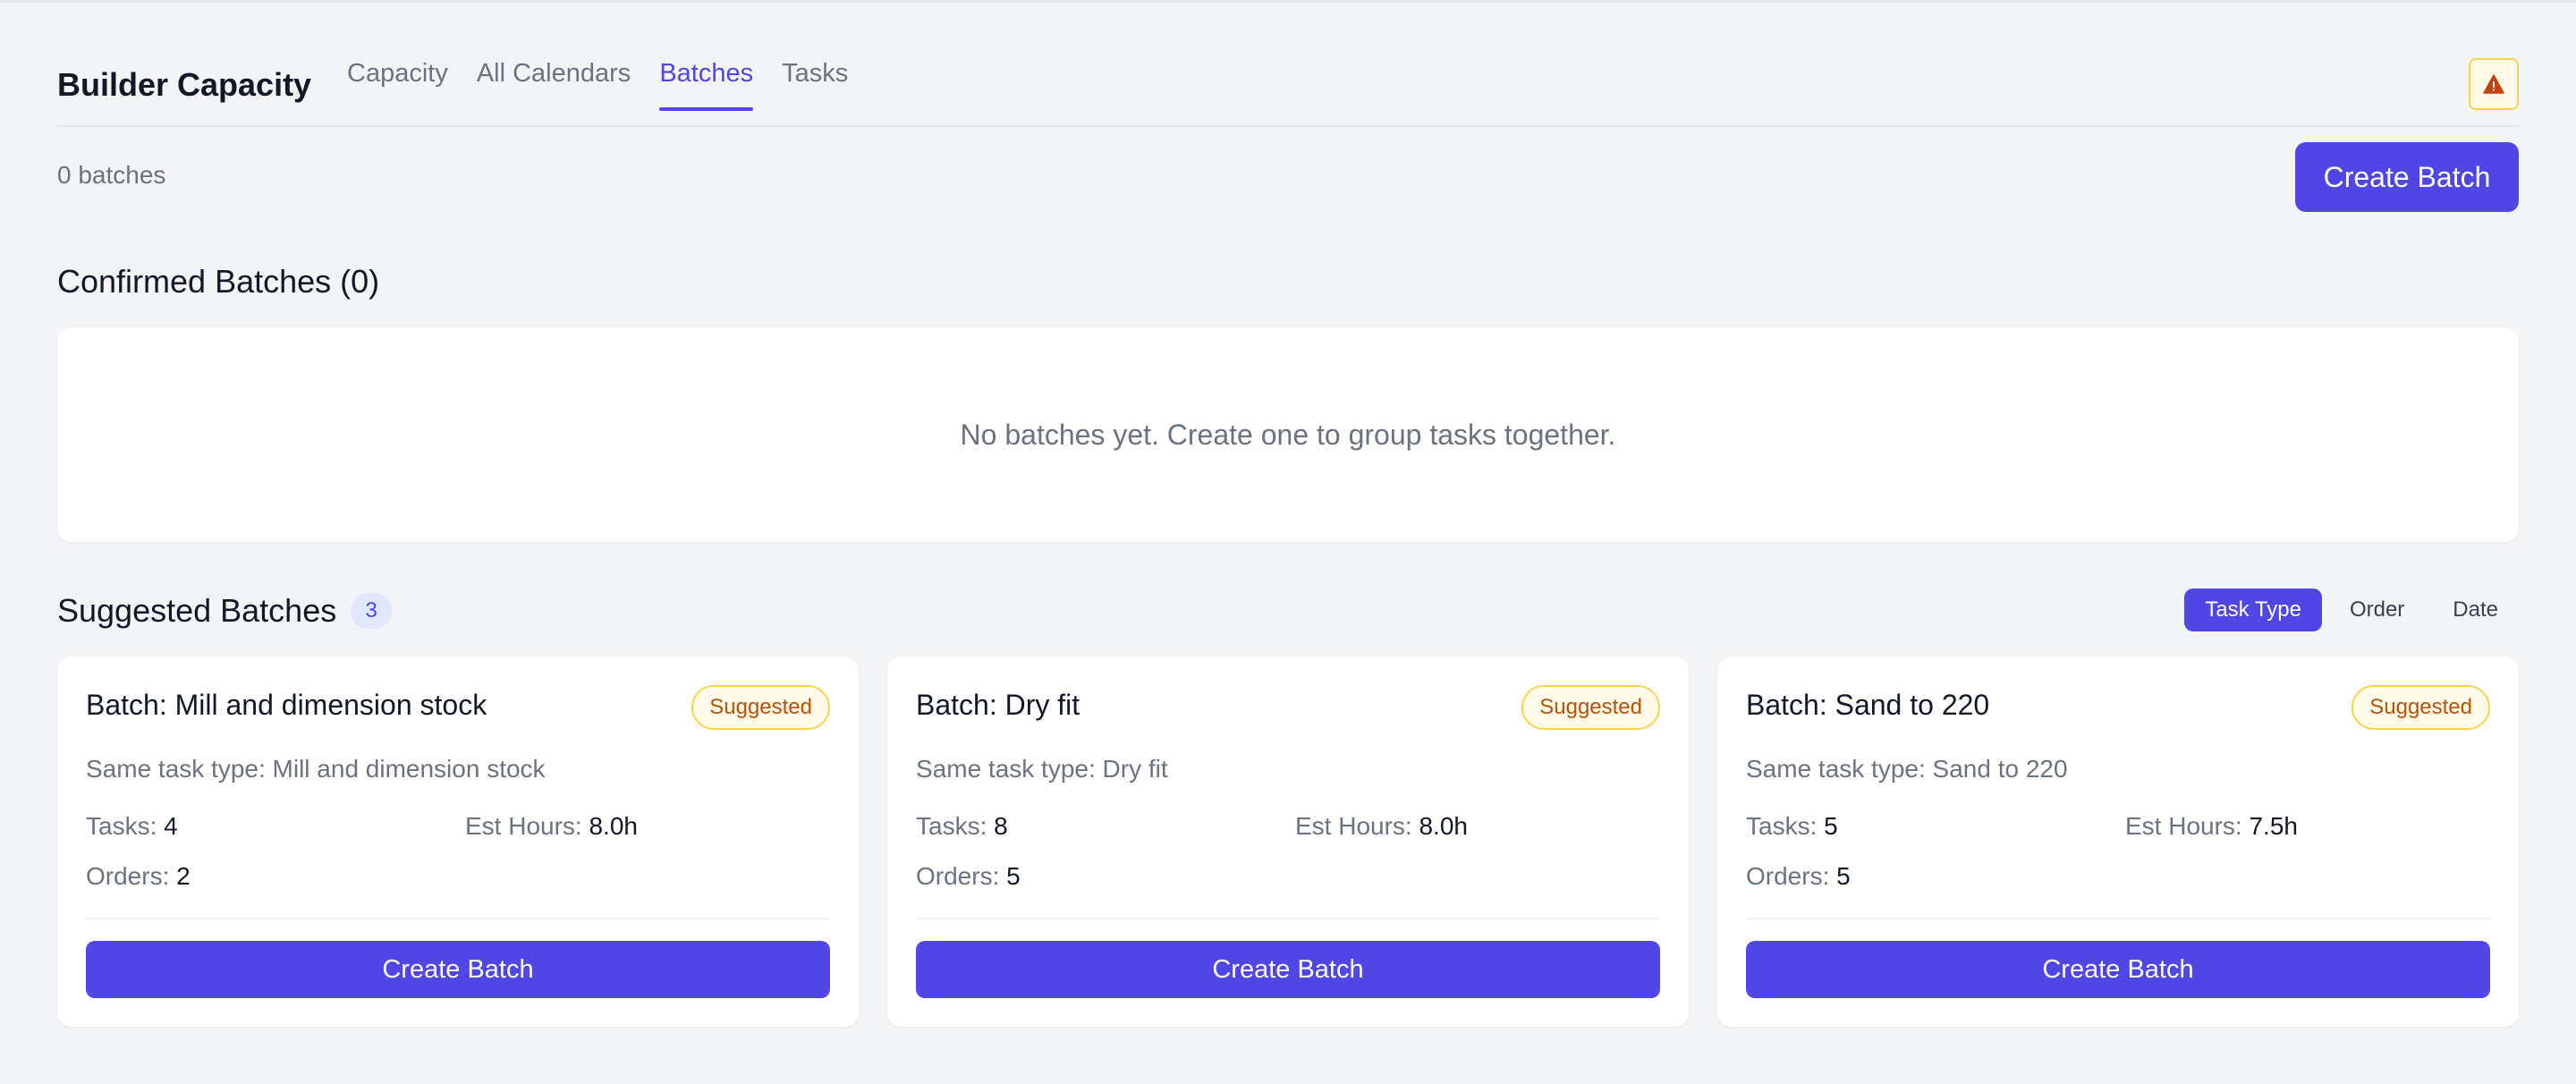 This screenshot has height=1084, width=2576. Describe the element at coordinates (197, 610) in the screenshot. I see `suggested-batches-title: Suggested Batches` at that location.